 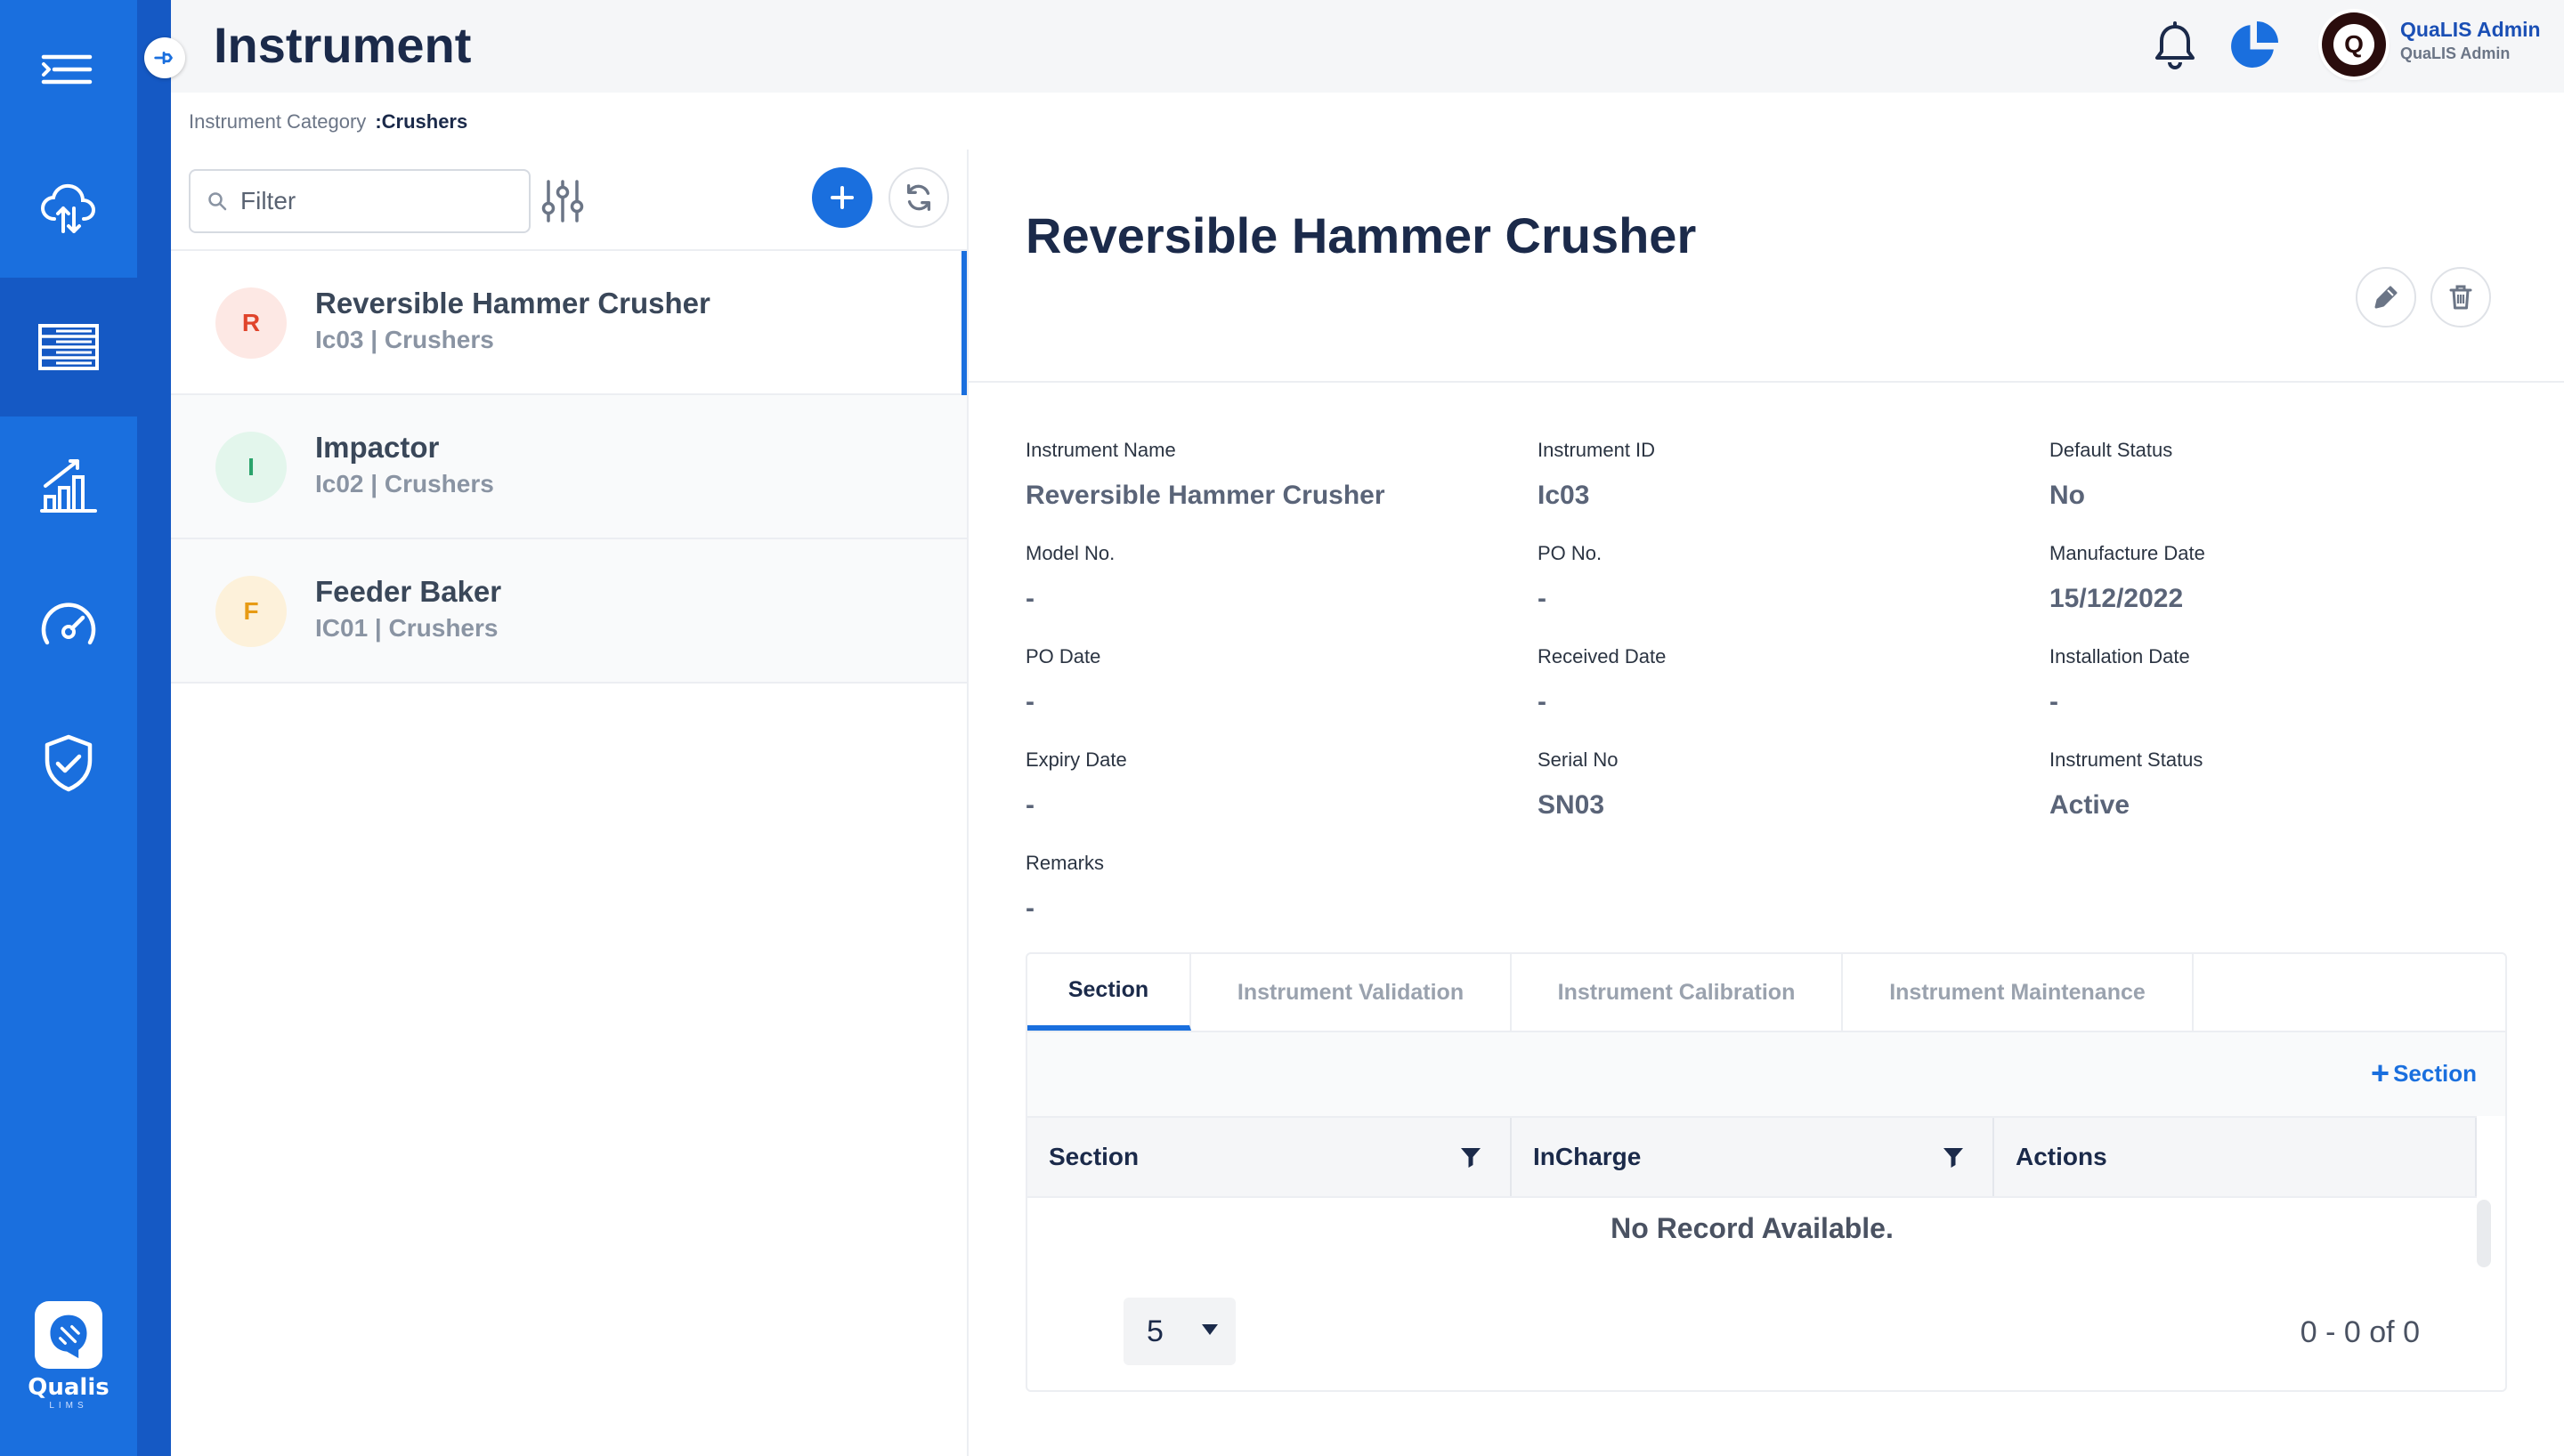 What do you see at coordinates (2126, 759) in the screenshot?
I see `instrument-status-label: Instrument Status` at bounding box center [2126, 759].